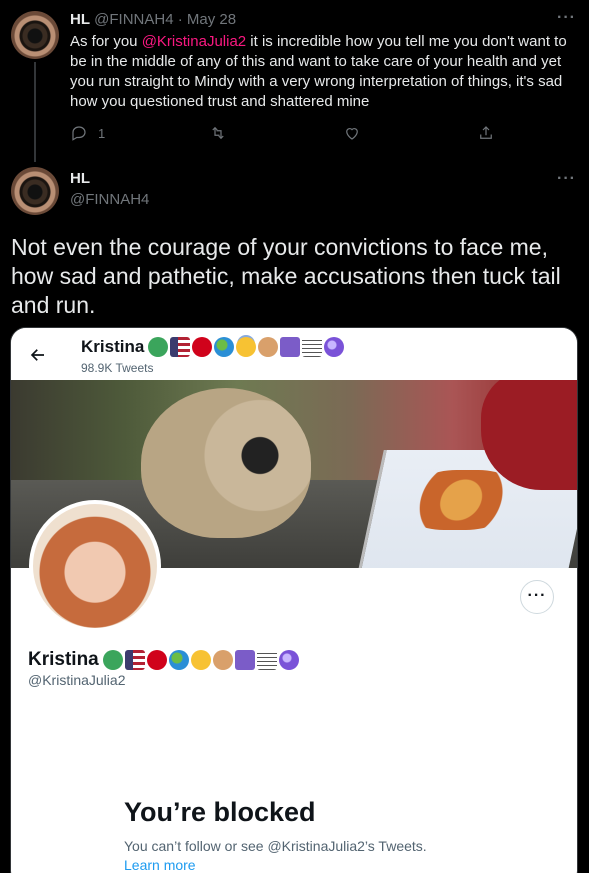 Image resolution: width=589 pixels, height=873 pixels. I want to click on reply-count: 1, so click(102, 133).